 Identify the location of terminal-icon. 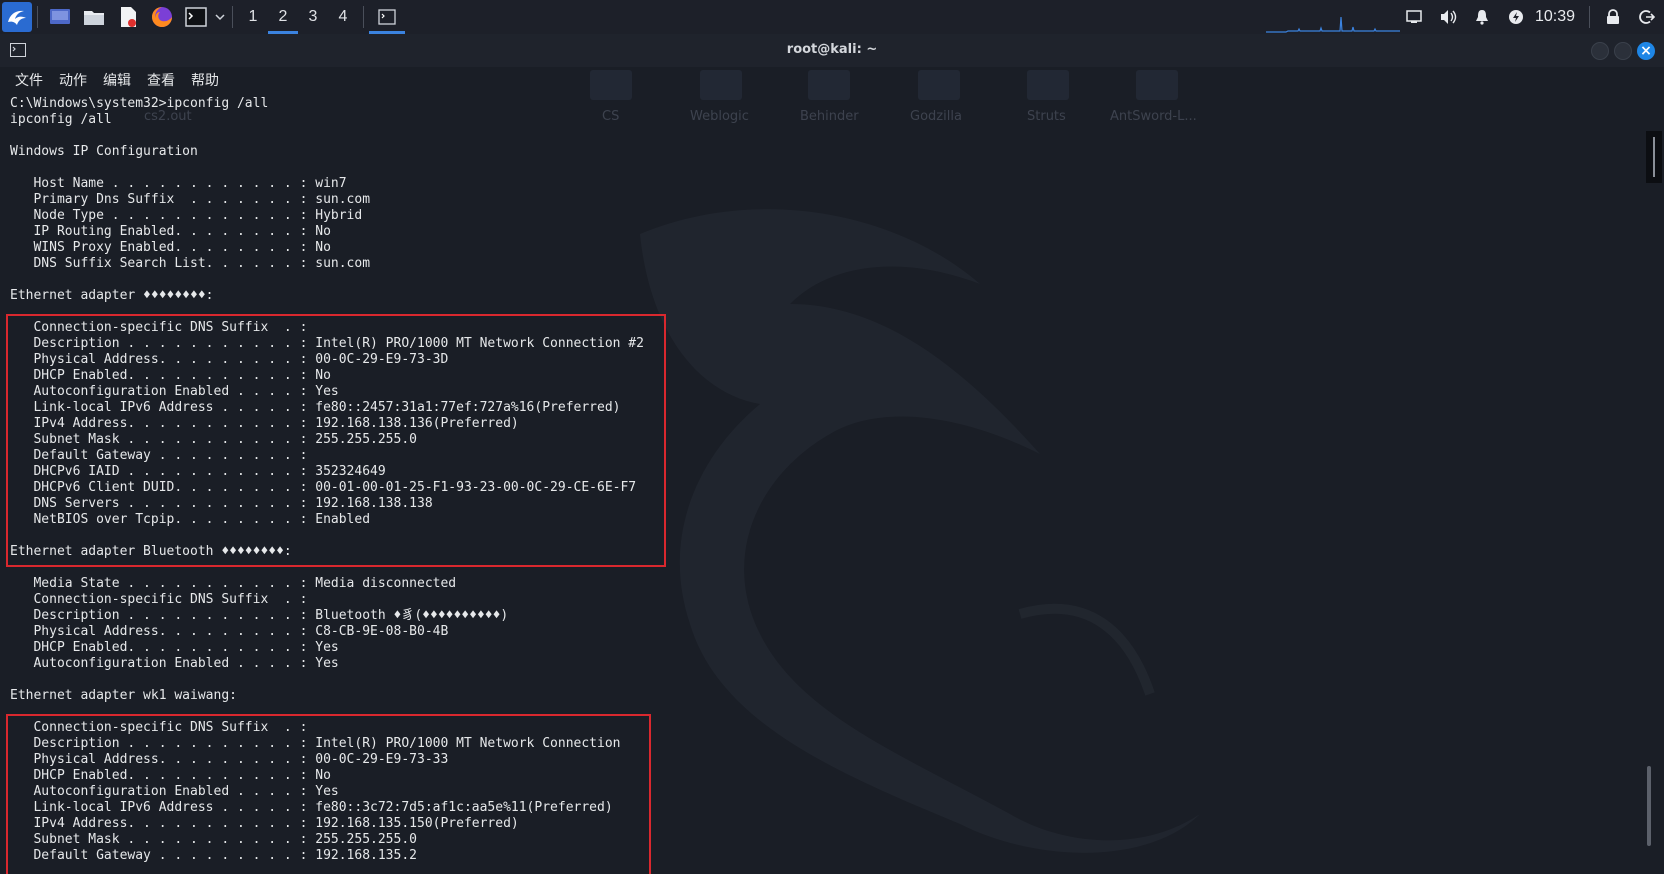
(196, 17).